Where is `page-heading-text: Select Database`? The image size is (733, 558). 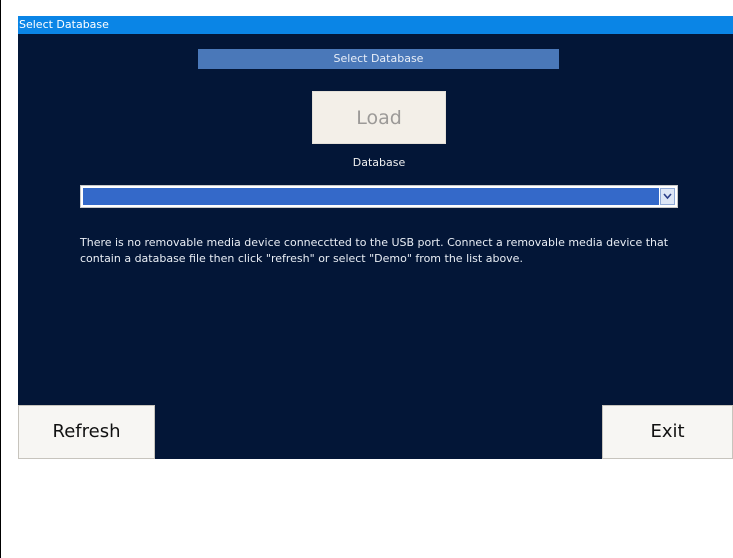
page-heading-text: Select Database is located at coordinates (378, 58).